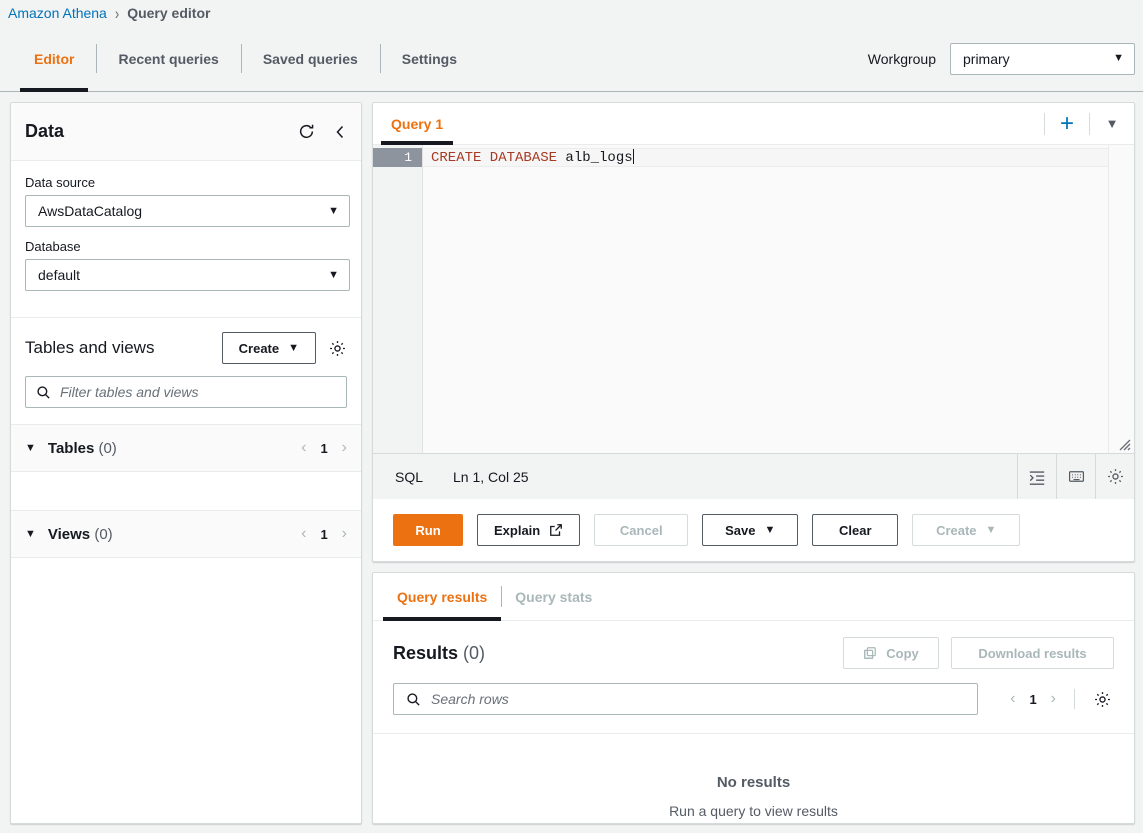 The width and height of the screenshot is (1143, 833). I want to click on tab-editor: Editor, so click(54, 59).